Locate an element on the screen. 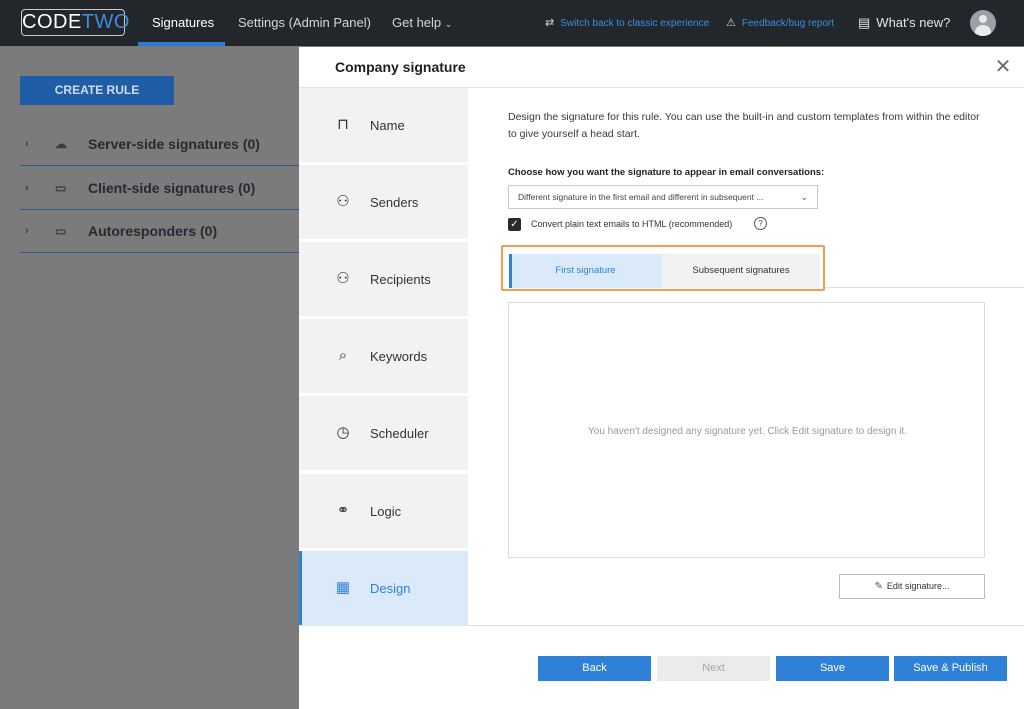  save-button: Save is located at coordinates (832, 668).